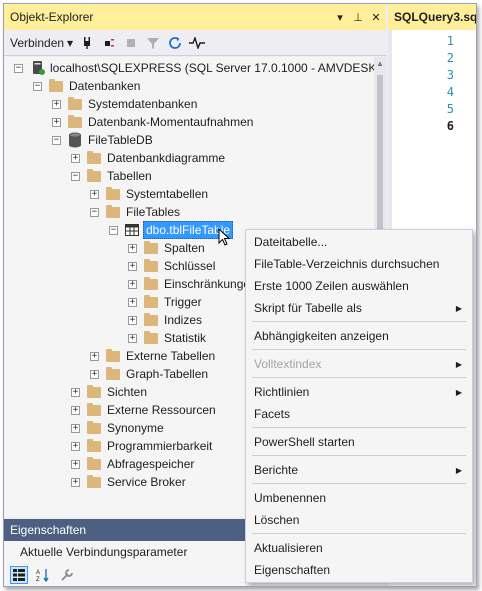 The width and height of the screenshot is (482, 591). I want to click on programmability-label: Programmierbarkeit, so click(160, 446).